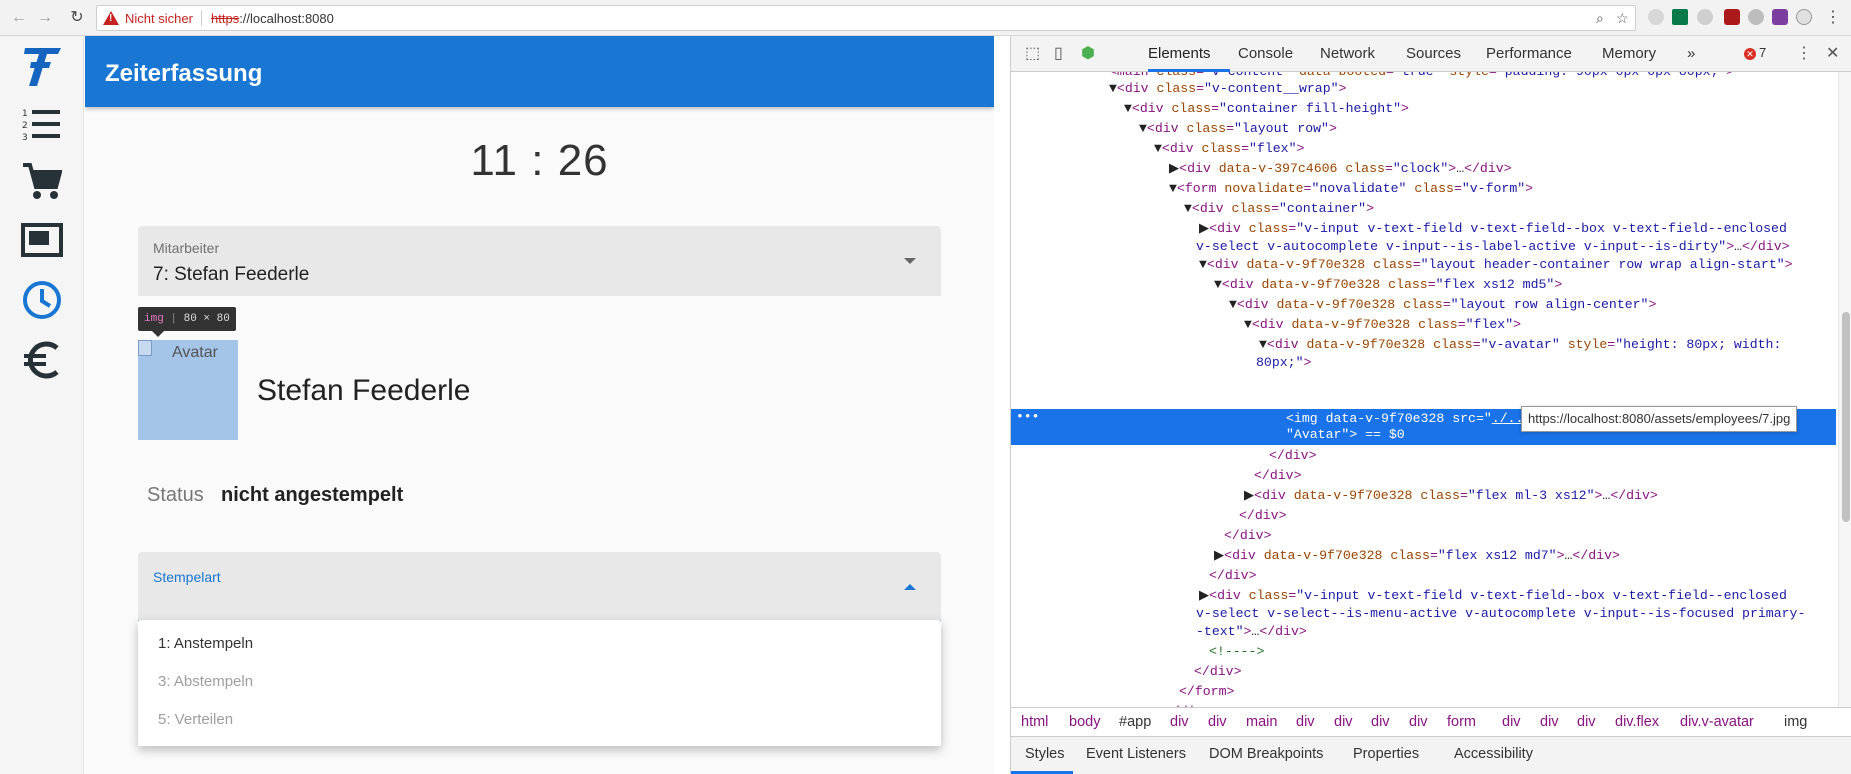 The height and width of the screenshot is (774, 1851). Describe the element at coordinates (539, 261) in the screenshot. I see `employee-select: Mitarbeiter 7: Stefan Feederle` at that location.